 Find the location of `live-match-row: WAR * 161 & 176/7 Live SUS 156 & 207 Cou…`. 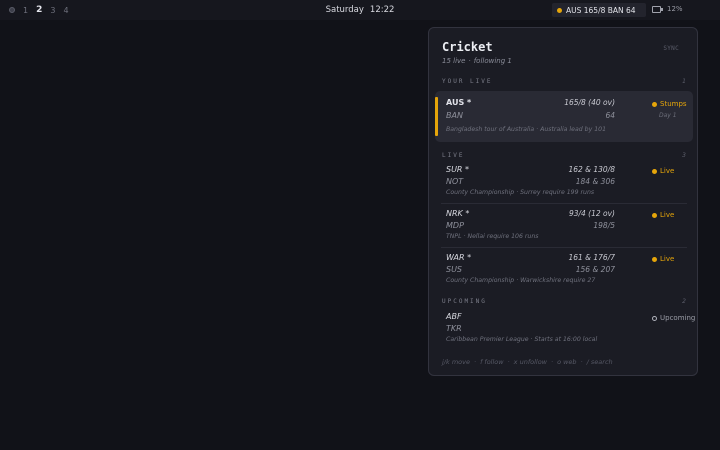

live-match-row: WAR * 161 & 176/7 Live SUS 156 & 207 Cou… is located at coordinates (564, 271).